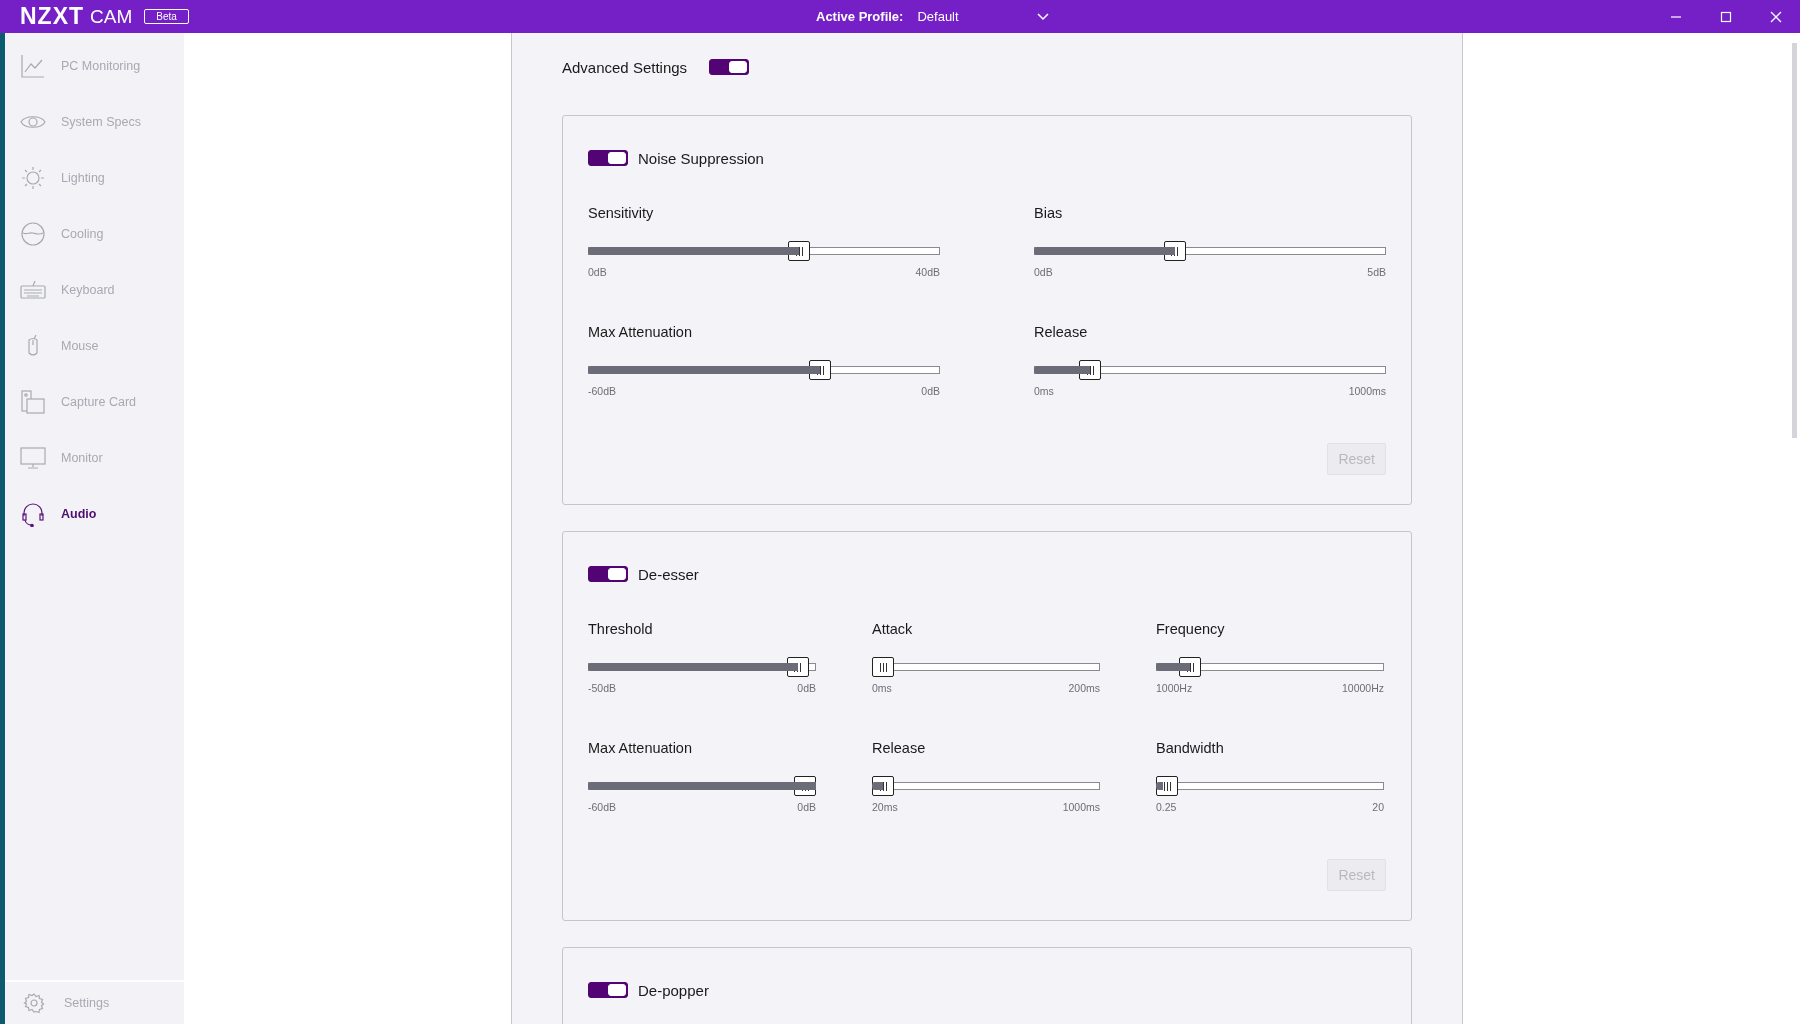  I want to click on slider-label: Frequency, so click(1191, 630).